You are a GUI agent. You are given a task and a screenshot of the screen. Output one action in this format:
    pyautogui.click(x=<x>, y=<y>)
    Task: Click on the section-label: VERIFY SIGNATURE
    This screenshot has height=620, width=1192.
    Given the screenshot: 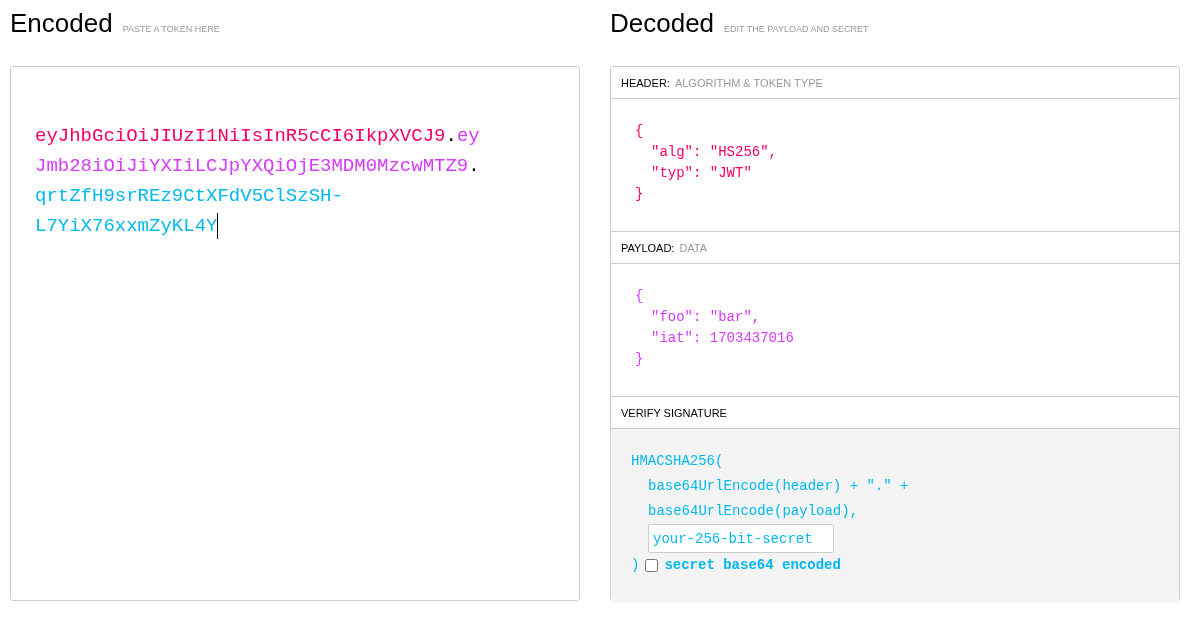 What is the action you would take?
    pyautogui.click(x=674, y=412)
    